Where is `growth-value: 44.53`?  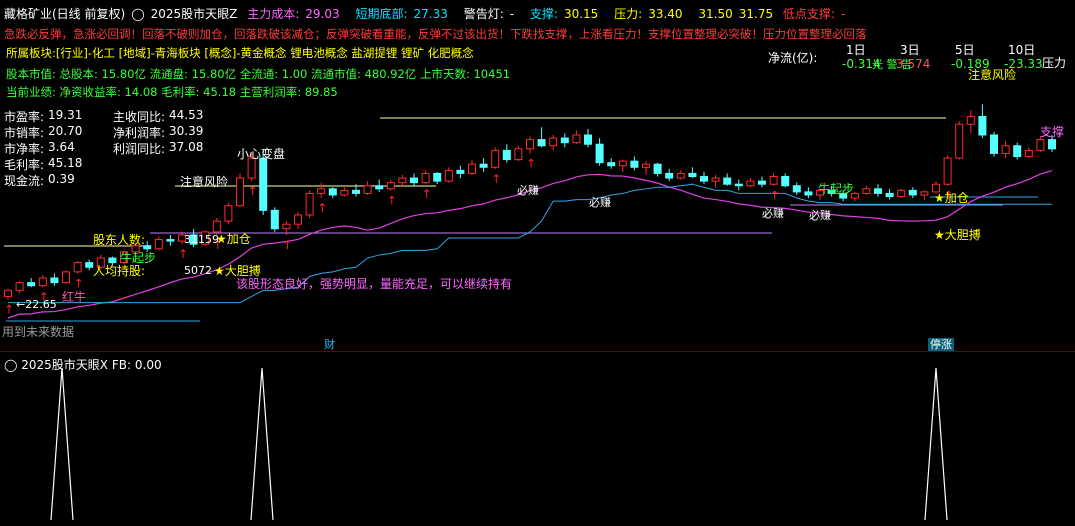
growth-value: 44.53 is located at coordinates (186, 115).